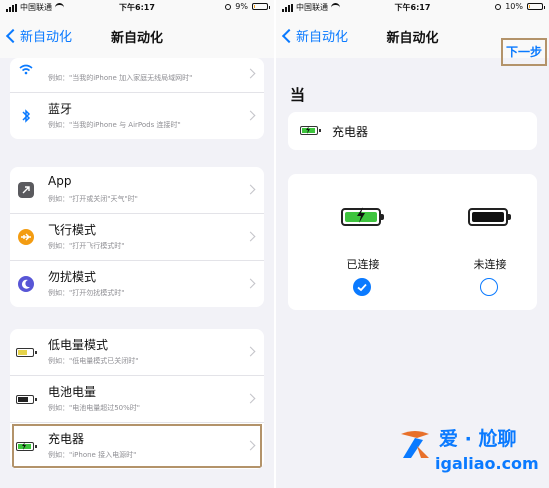 The width and height of the screenshot is (549, 488). Describe the element at coordinates (514, 6) in the screenshot. I see `battery-percent: 10%` at that location.